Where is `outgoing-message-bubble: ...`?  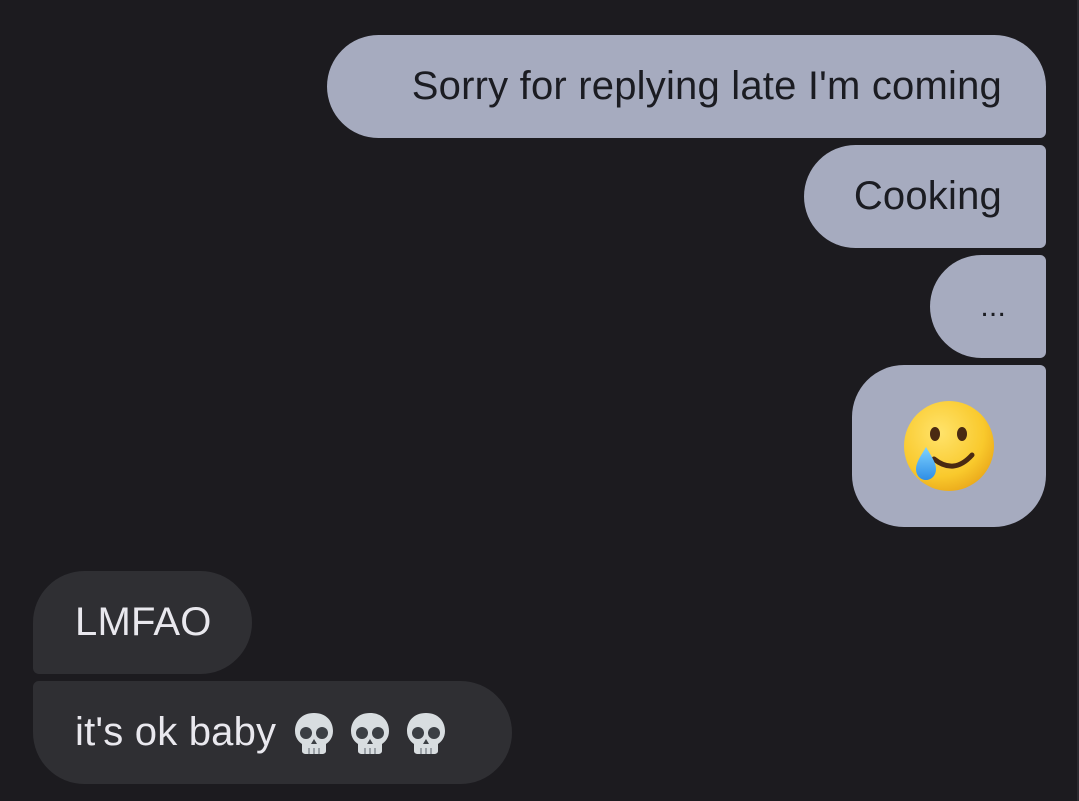 outgoing-message-bubble: ... is located at coordinates (988, 306).